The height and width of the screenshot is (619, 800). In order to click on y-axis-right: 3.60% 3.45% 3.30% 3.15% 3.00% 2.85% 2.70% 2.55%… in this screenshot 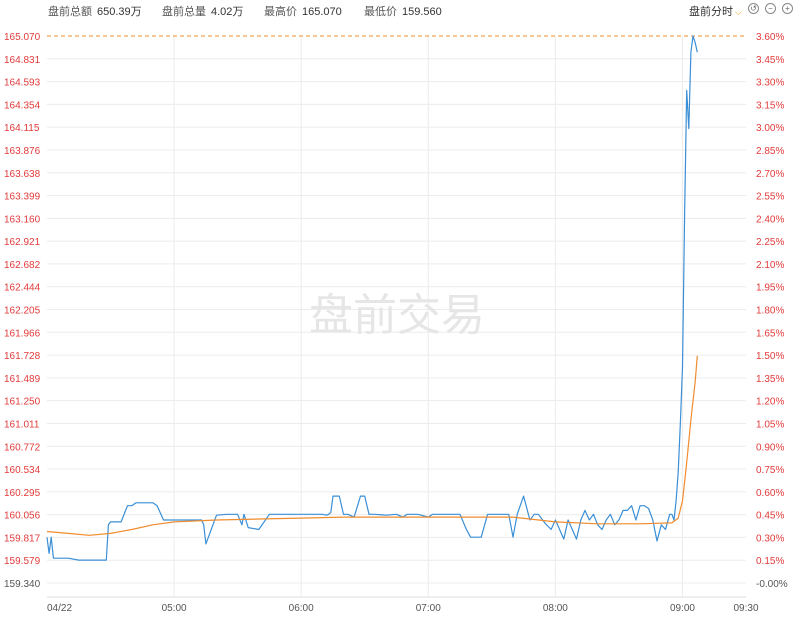, I will do `click(772, 311)`.